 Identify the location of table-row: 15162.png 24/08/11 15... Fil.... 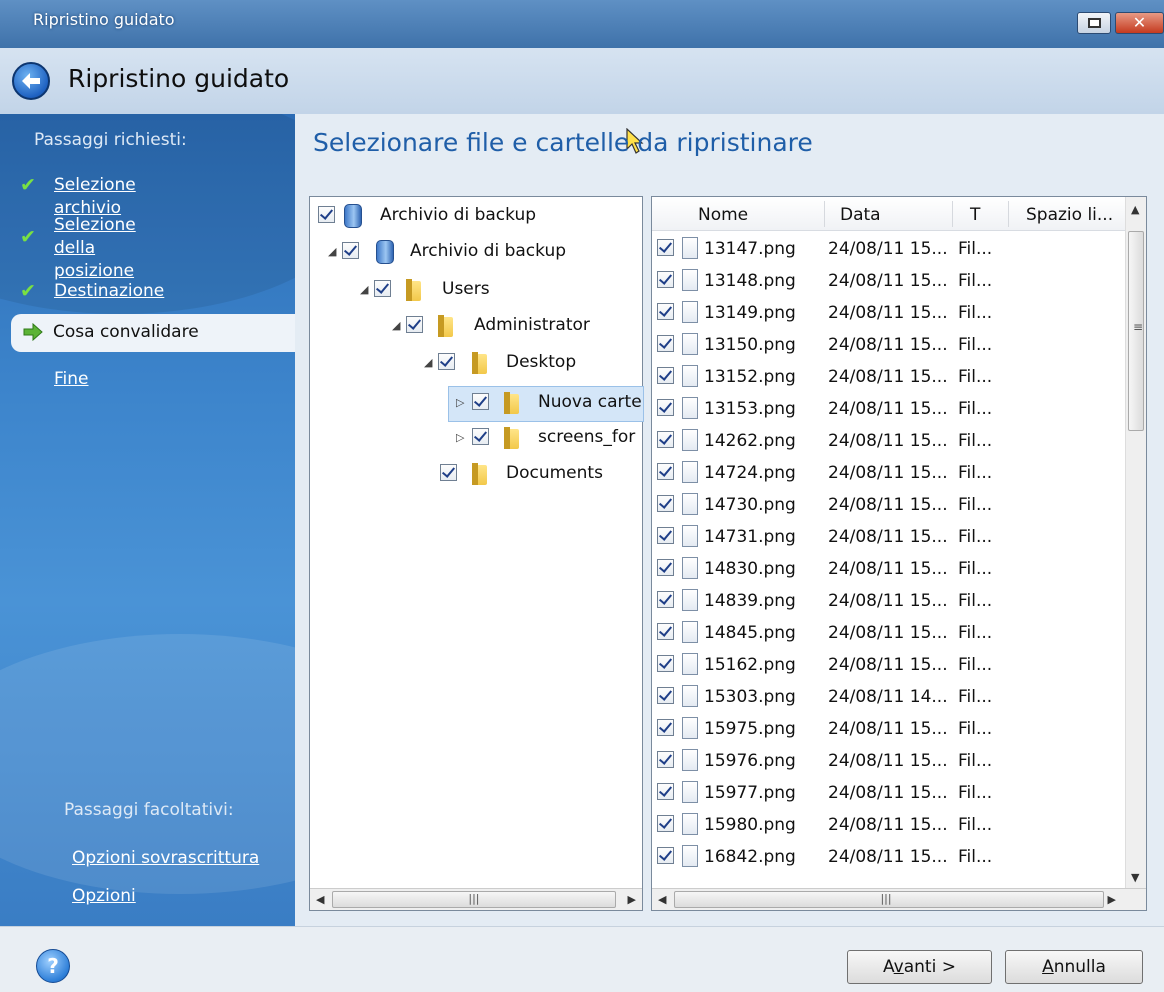
(889, 664).